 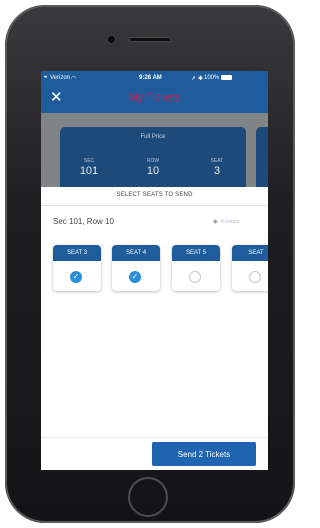 What do you see at coordinates (89, 161) in the screenshot?
I see `section-label: SEC` at bounding box center [89, 161].